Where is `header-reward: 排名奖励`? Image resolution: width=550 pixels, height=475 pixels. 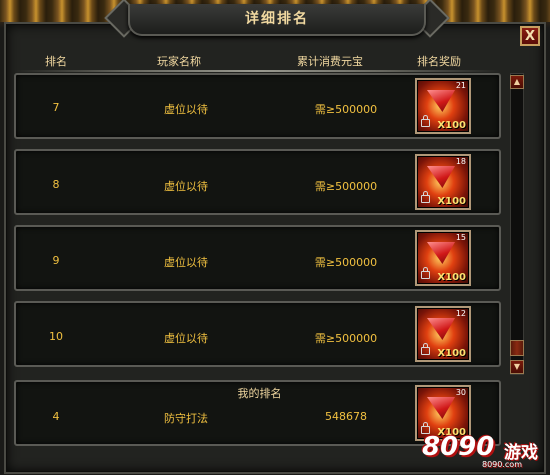 header-reward: 排名奖励 is located at coordinates (439, 61).